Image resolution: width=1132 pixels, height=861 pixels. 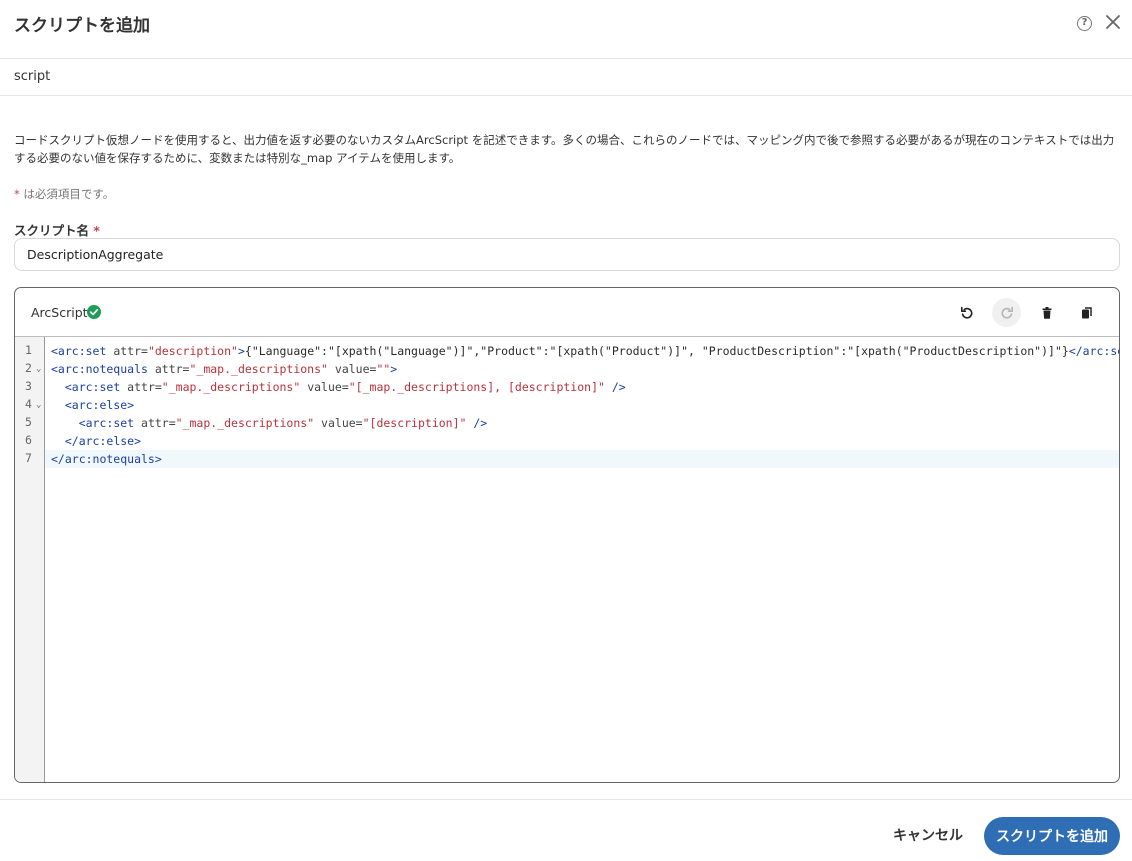 I want to click on cancel-button: キャンセル, so click(x=928, y=835).